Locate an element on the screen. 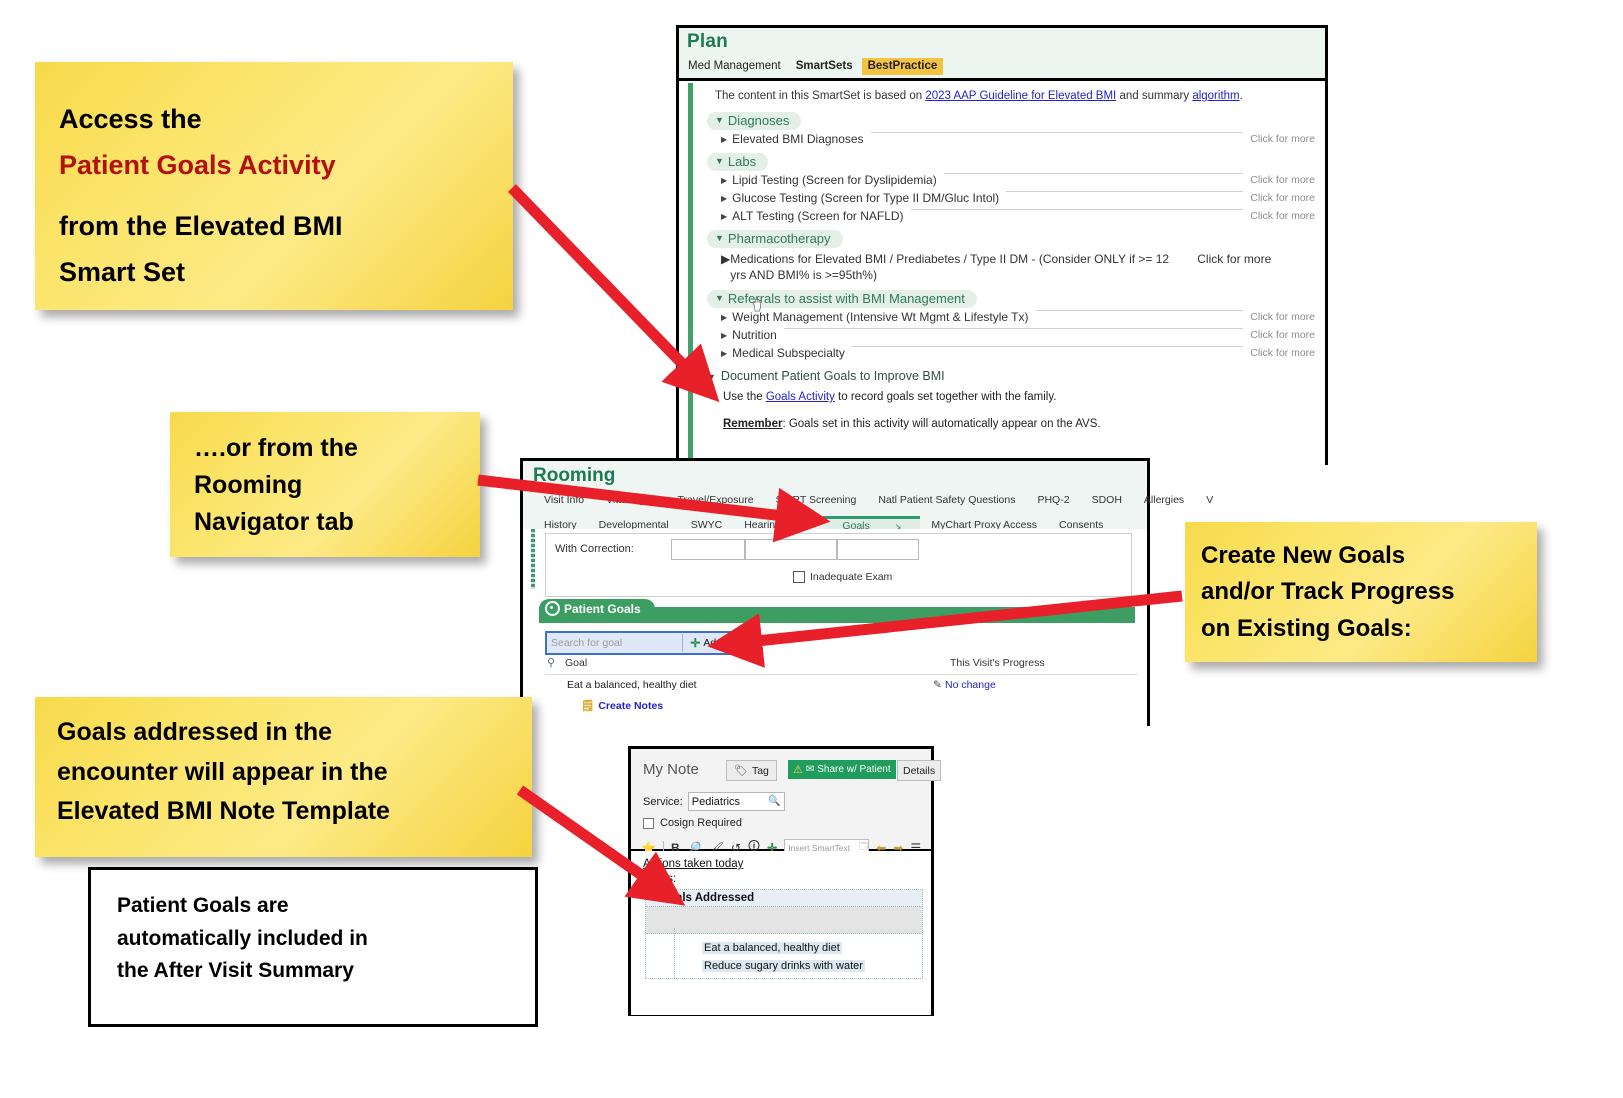 The image size is (1623, 1098). create-notes-link: 🗒 Create Notes is located at coordinates (622, 705).